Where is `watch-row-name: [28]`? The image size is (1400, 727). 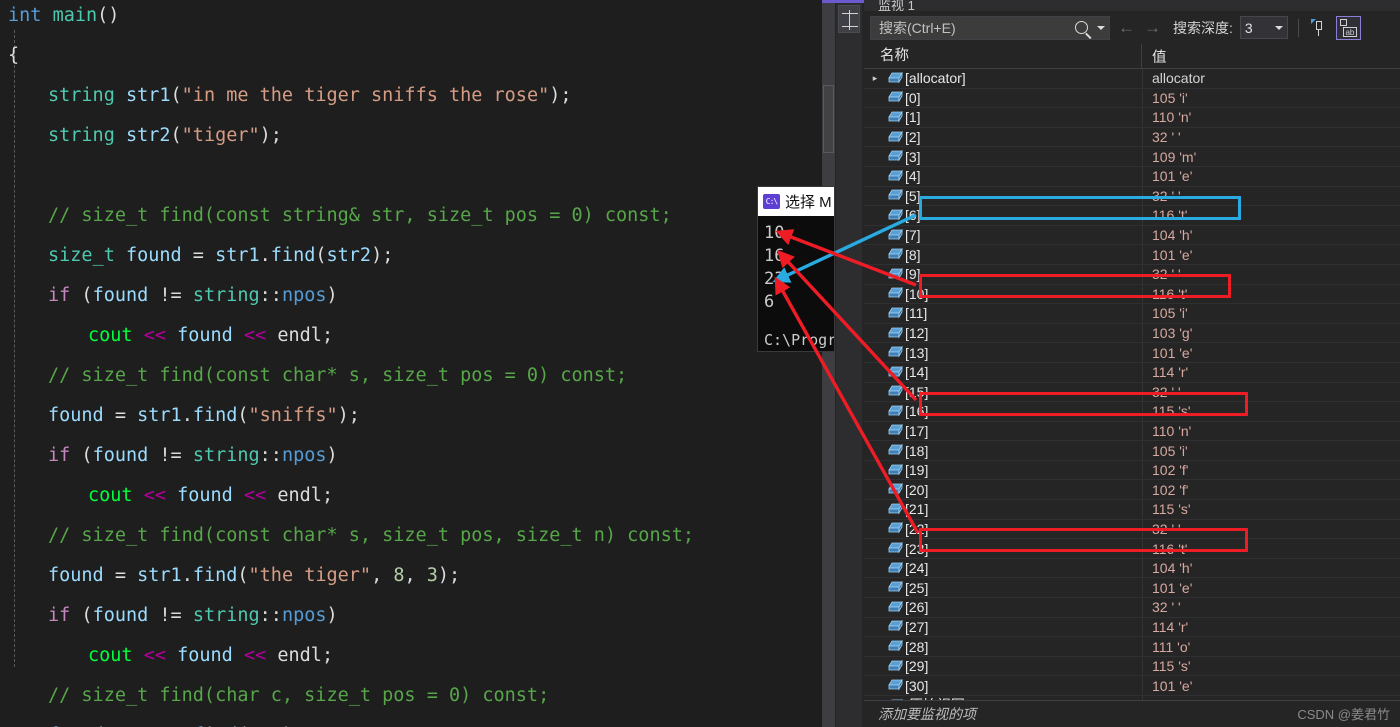
watch-row-name: [28] is located at coordinates (917, 646).